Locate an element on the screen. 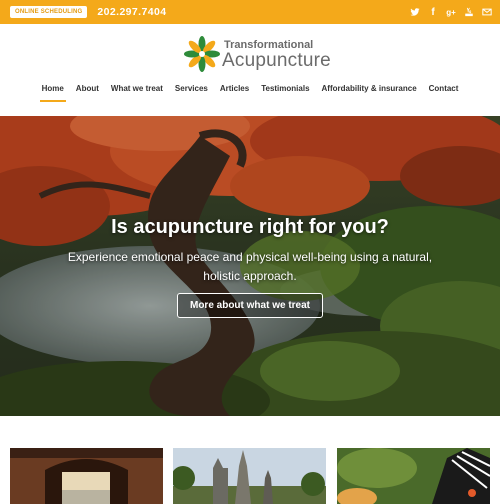  google-plus-icon: g+ is located at coordinates (451, 12).